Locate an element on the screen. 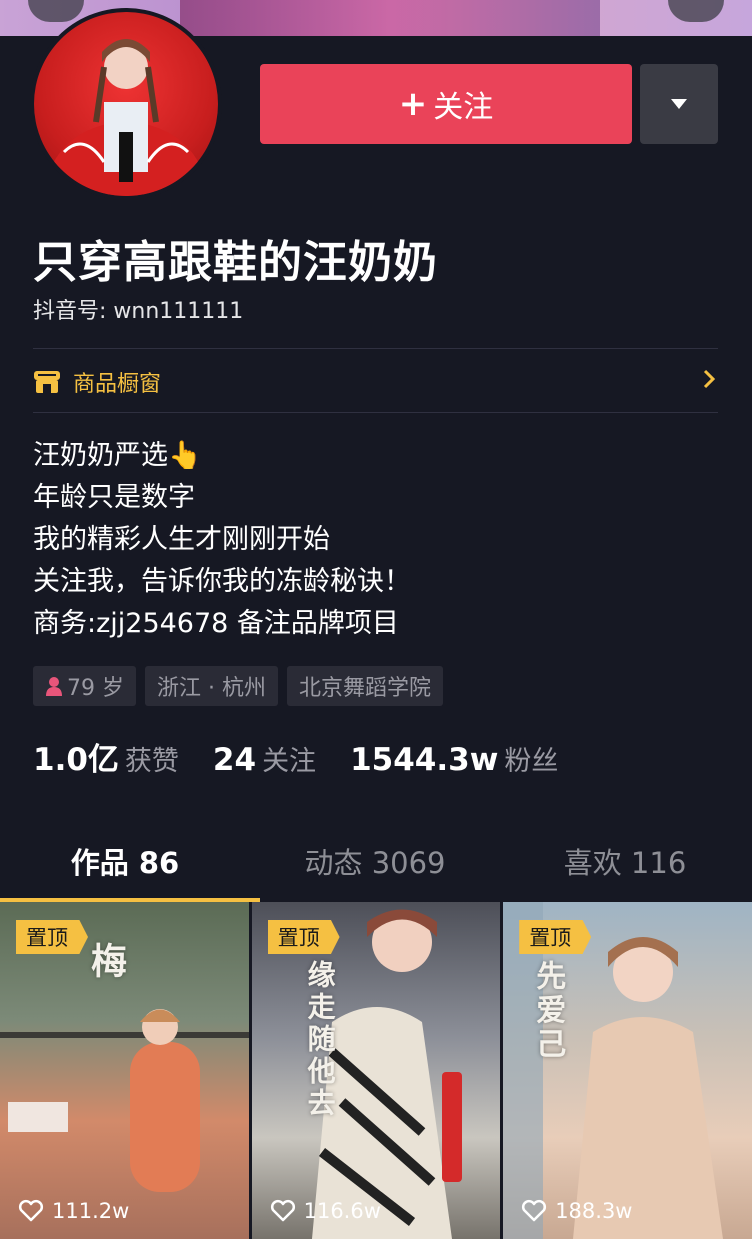 This screenshot has width=752, height=1239. profile-tabs: 作品 86 动态 3069 喜欢 116 is located at coordinates (376, 861).